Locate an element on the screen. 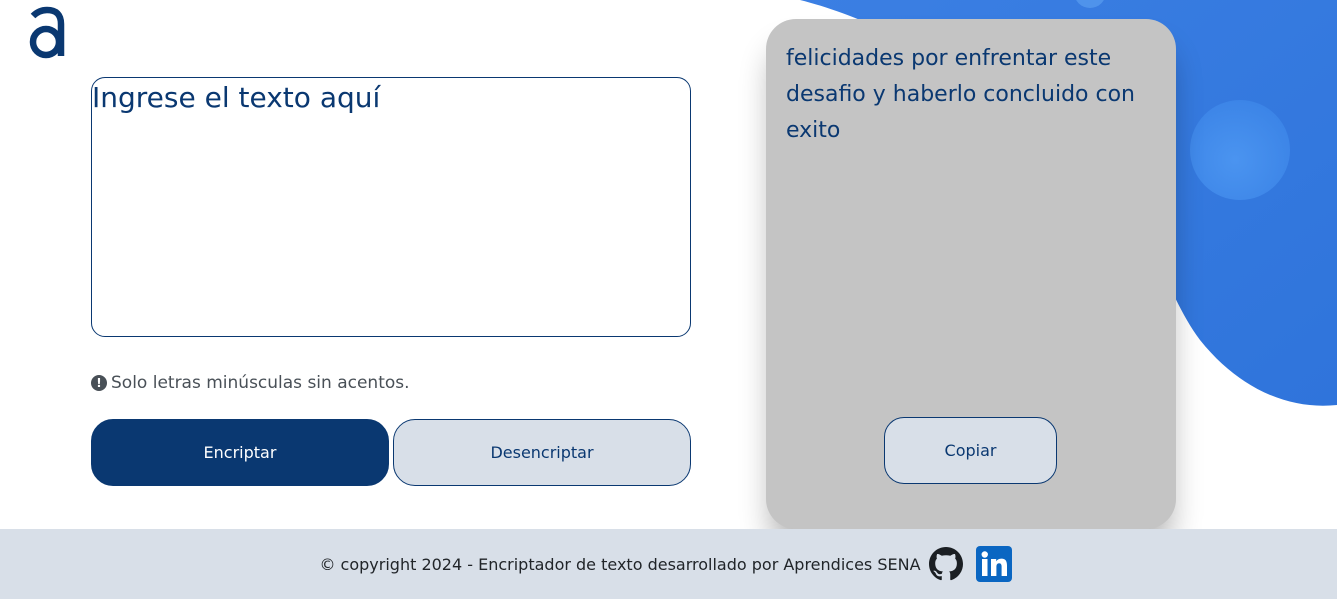 The height and width of the screenshot is (599, 1337). copy-button-label: Copiar is located at coordinates (970, 450).